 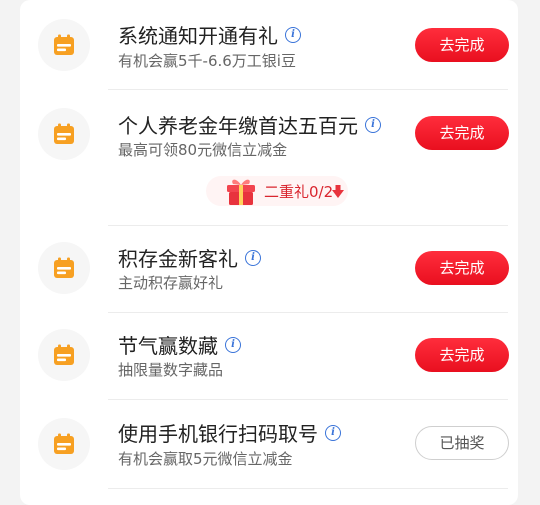 I want to click on task-title: 节气赢数藏 i, so click(x=179, y=344).